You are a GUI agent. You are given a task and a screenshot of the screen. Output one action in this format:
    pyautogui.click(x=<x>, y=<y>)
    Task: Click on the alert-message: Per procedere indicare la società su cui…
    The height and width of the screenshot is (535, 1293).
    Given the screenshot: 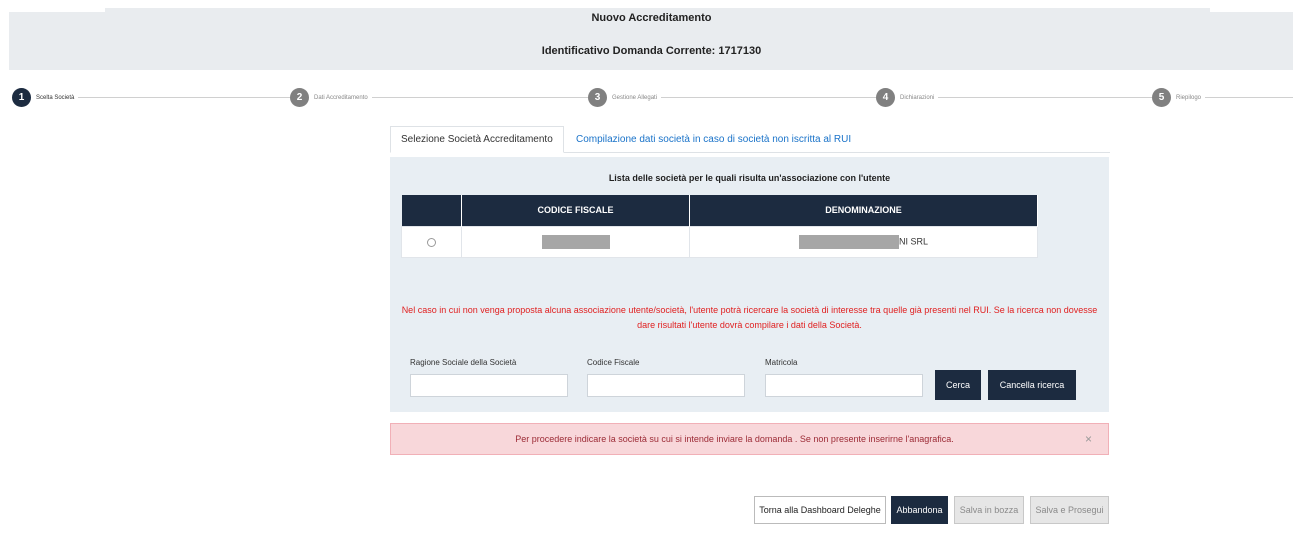 What is the action you would take?
    pyautogui.click(x=749, y=439)
    